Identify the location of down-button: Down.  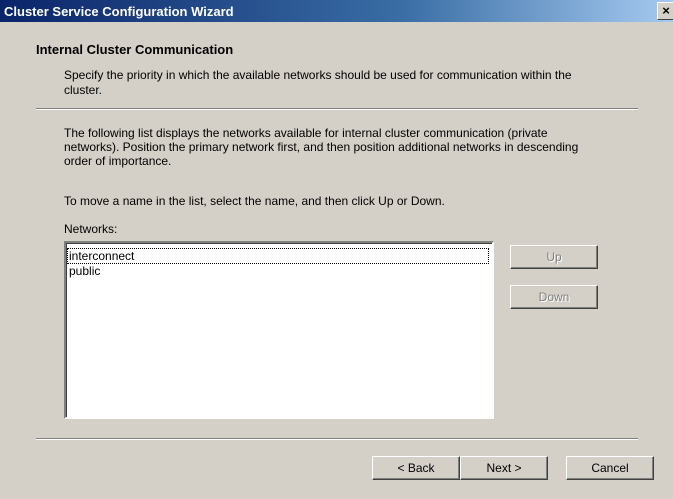
(554, 297).